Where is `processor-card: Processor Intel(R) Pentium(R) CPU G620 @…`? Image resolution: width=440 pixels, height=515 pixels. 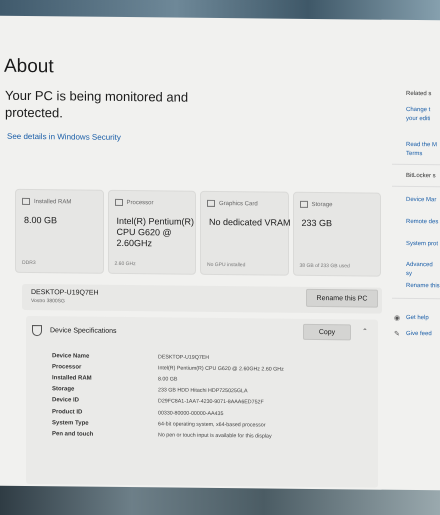
processor-card: Processor Intel(R) Pentium(R) CPU G620 @… is located at coordinates (151, 232).